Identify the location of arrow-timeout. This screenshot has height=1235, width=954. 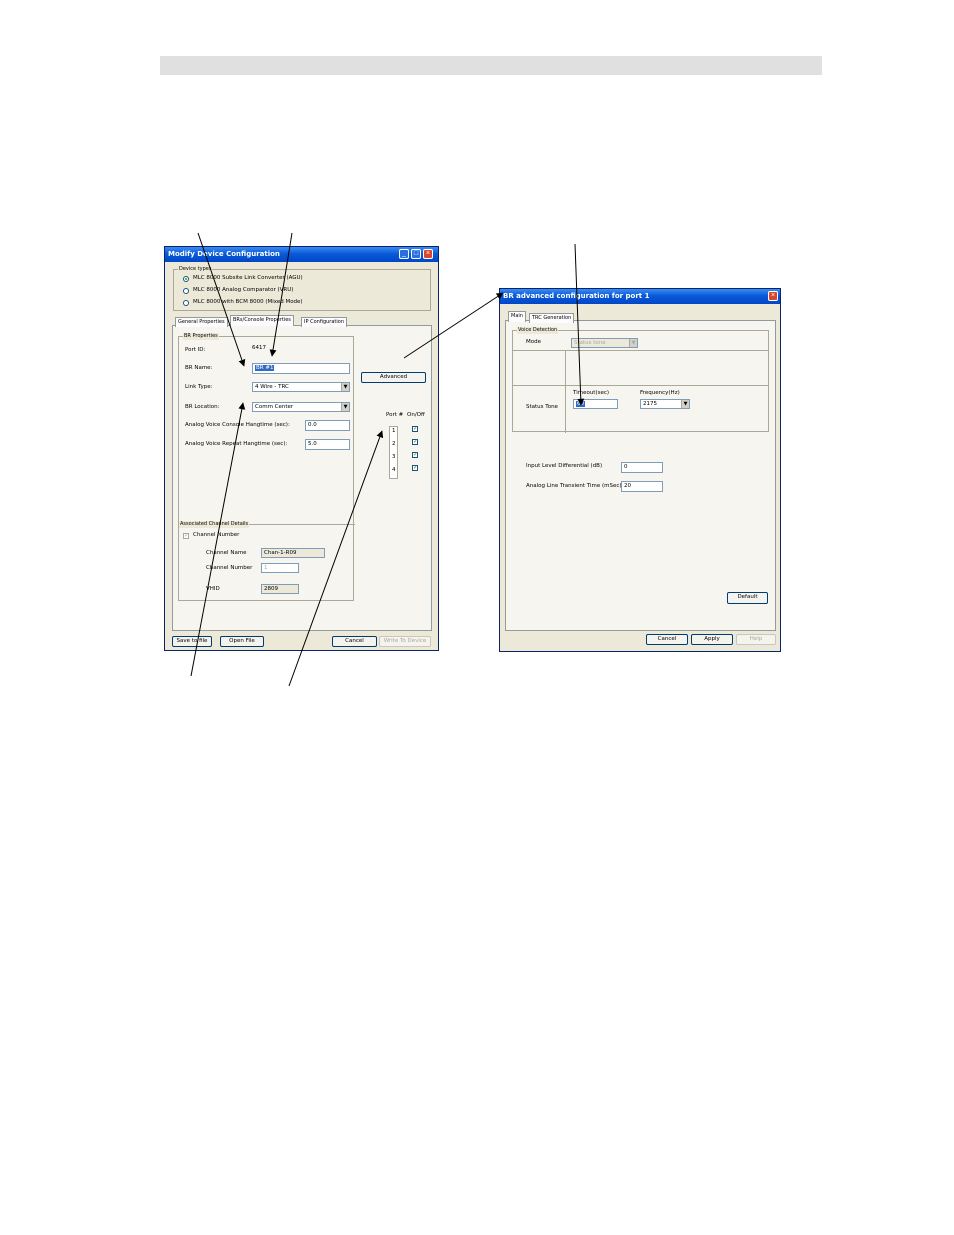
(579, 324).